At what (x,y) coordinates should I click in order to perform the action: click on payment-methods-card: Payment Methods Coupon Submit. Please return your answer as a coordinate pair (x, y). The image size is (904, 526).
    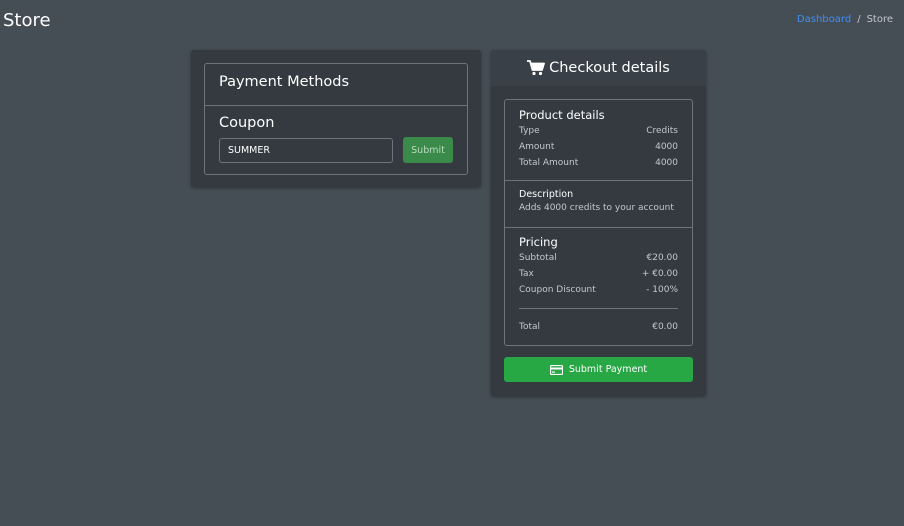
    Looking at the image, I should click on (336, 118).